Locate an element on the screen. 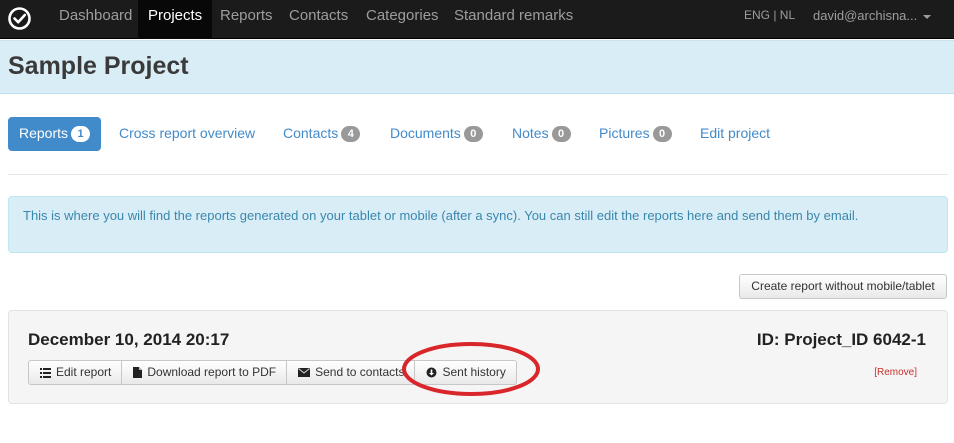 The image size is (954, 443). caret-down-icon is located at coordinates (927, 16).